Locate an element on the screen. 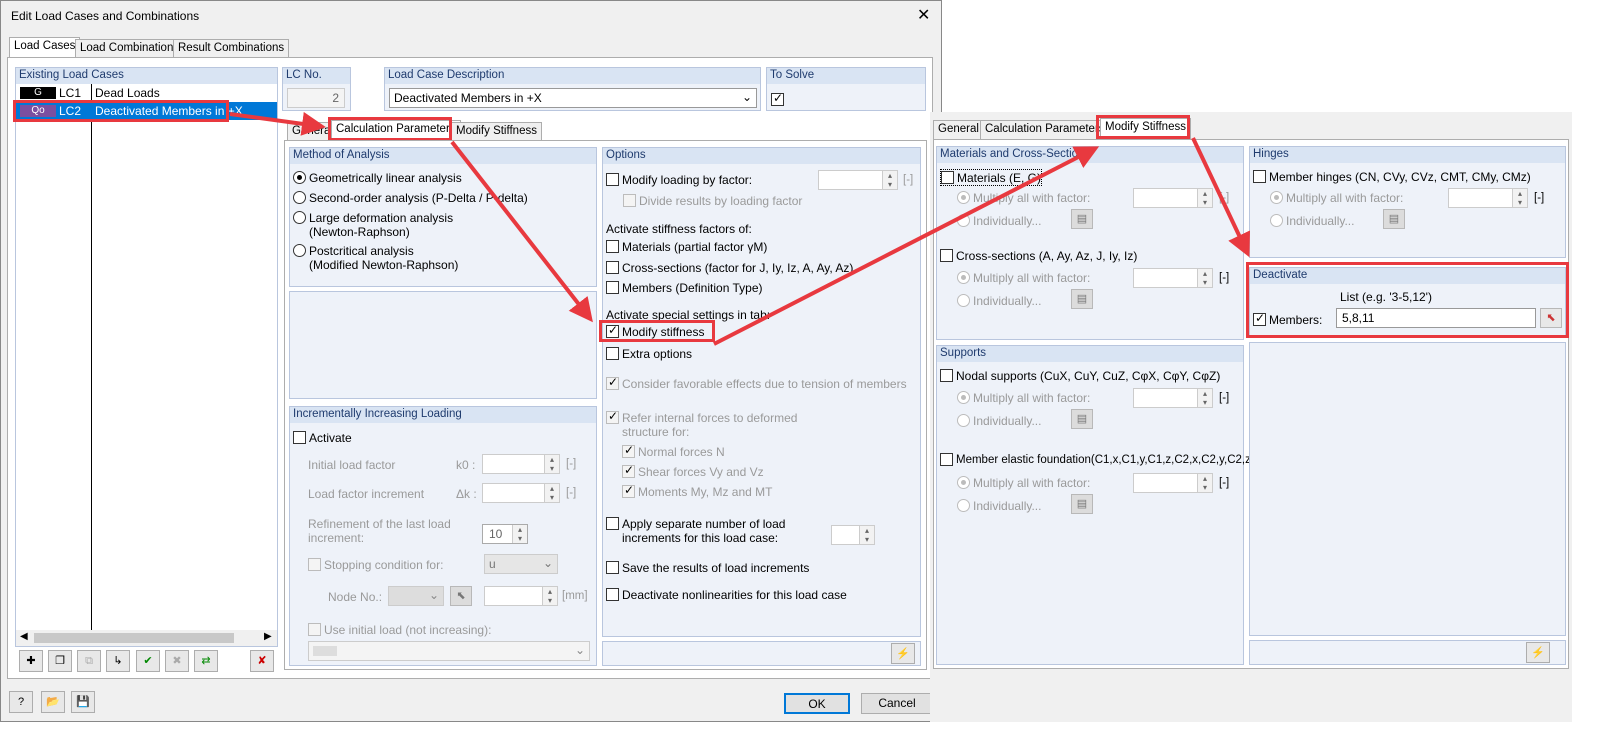 This screenshot has height=747, width=1624. arrow-lc2-to-tab is located at coordinates (277, 123).